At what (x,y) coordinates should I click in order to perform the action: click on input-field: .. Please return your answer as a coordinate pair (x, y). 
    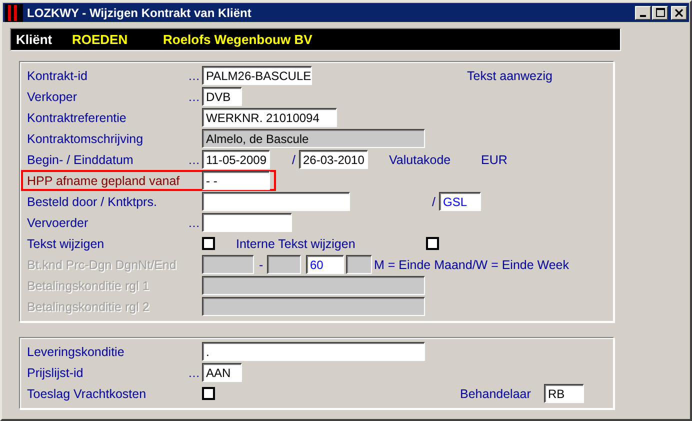
    Looking at the image, I should click on (313, 351).